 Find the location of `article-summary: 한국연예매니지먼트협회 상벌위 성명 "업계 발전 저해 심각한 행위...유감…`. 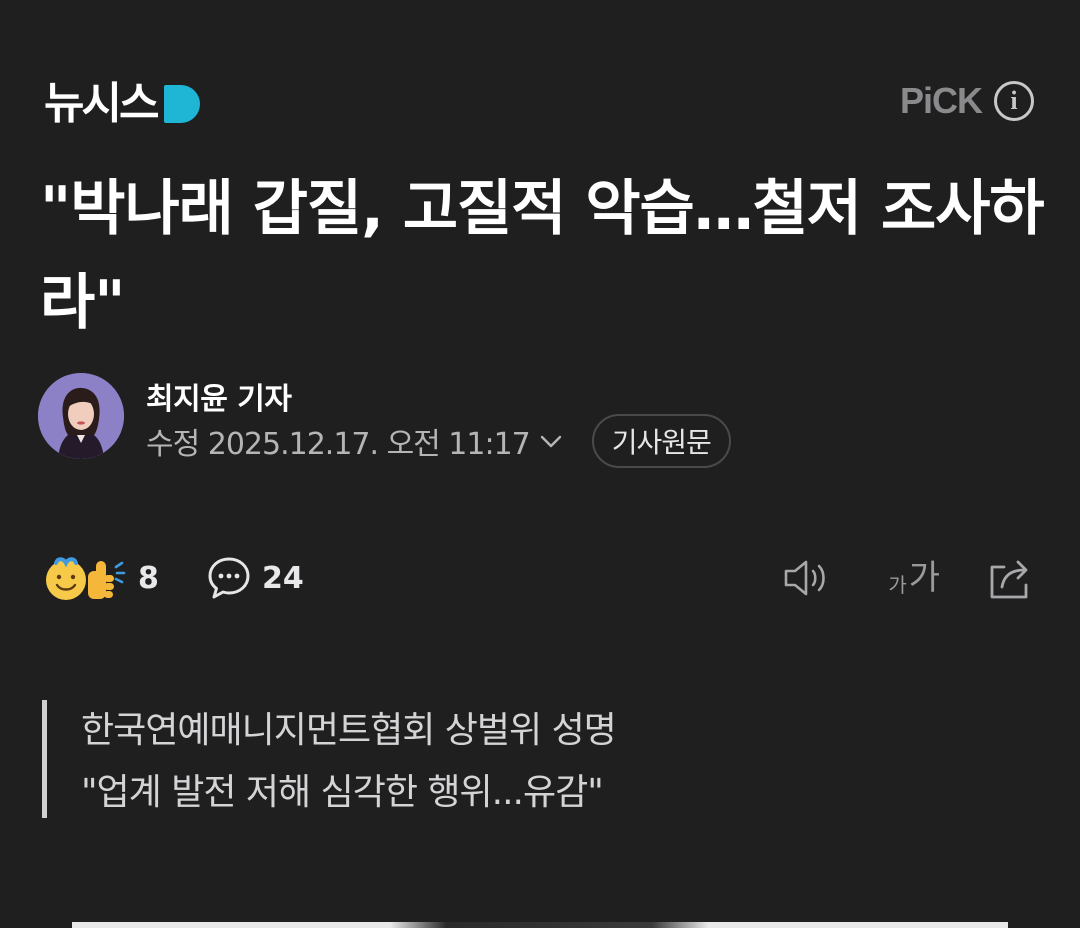

article-summary: 한국연예매니지먼트협회 상벌위 성명 "업계 발전 저해 심각한 행위...유감… is located at coordinates (492, 759).